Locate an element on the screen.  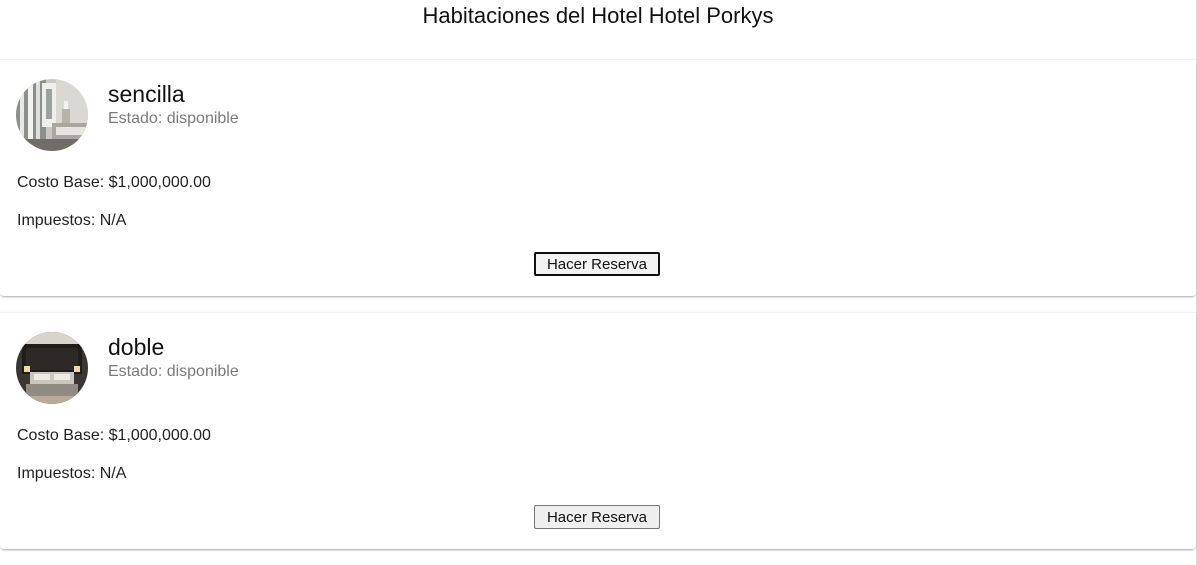
bedroom-photo-light-icon is located at coordinates (52, 115).